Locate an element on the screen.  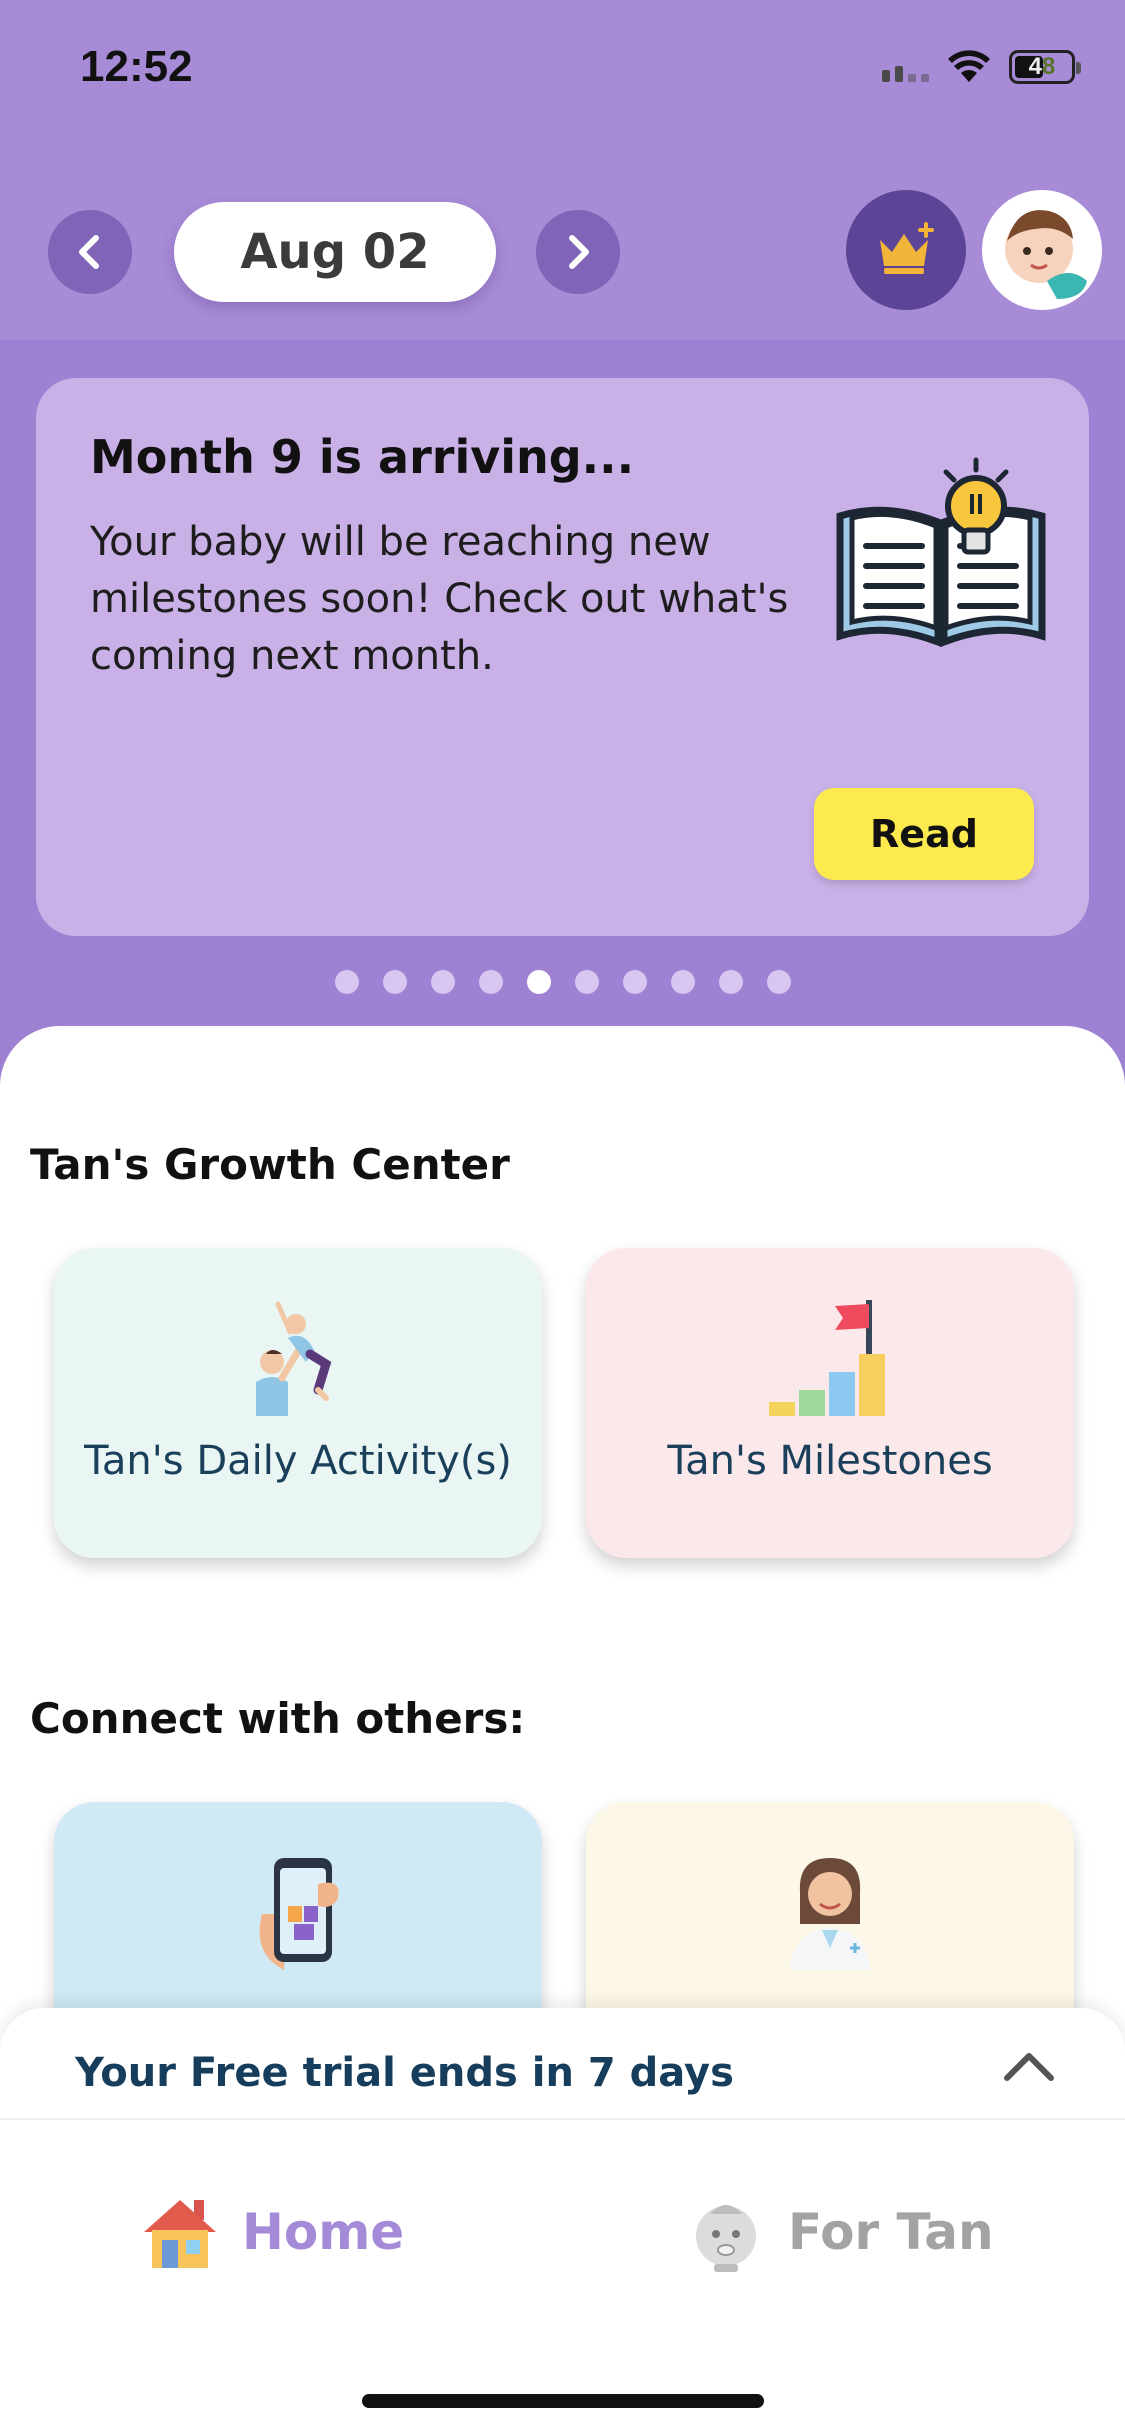
milestone-flag-chart-icon is located at coordinates (827, 1358).